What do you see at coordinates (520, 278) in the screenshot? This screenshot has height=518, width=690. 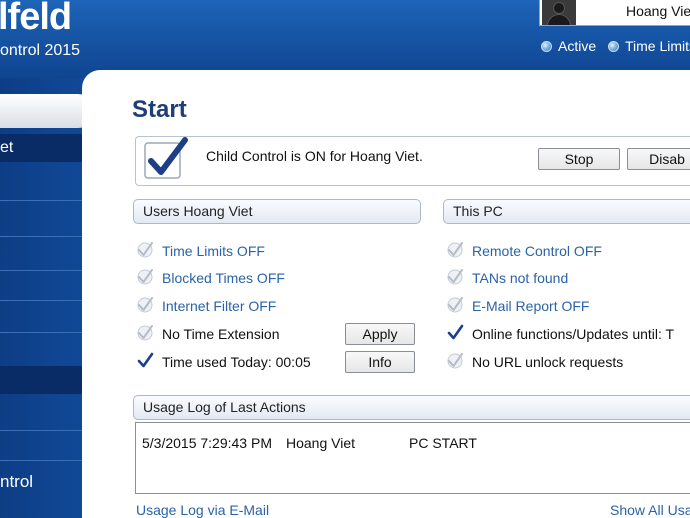 I see `pc-status-row-label: TANs not found` at bounding box center [520, 278].